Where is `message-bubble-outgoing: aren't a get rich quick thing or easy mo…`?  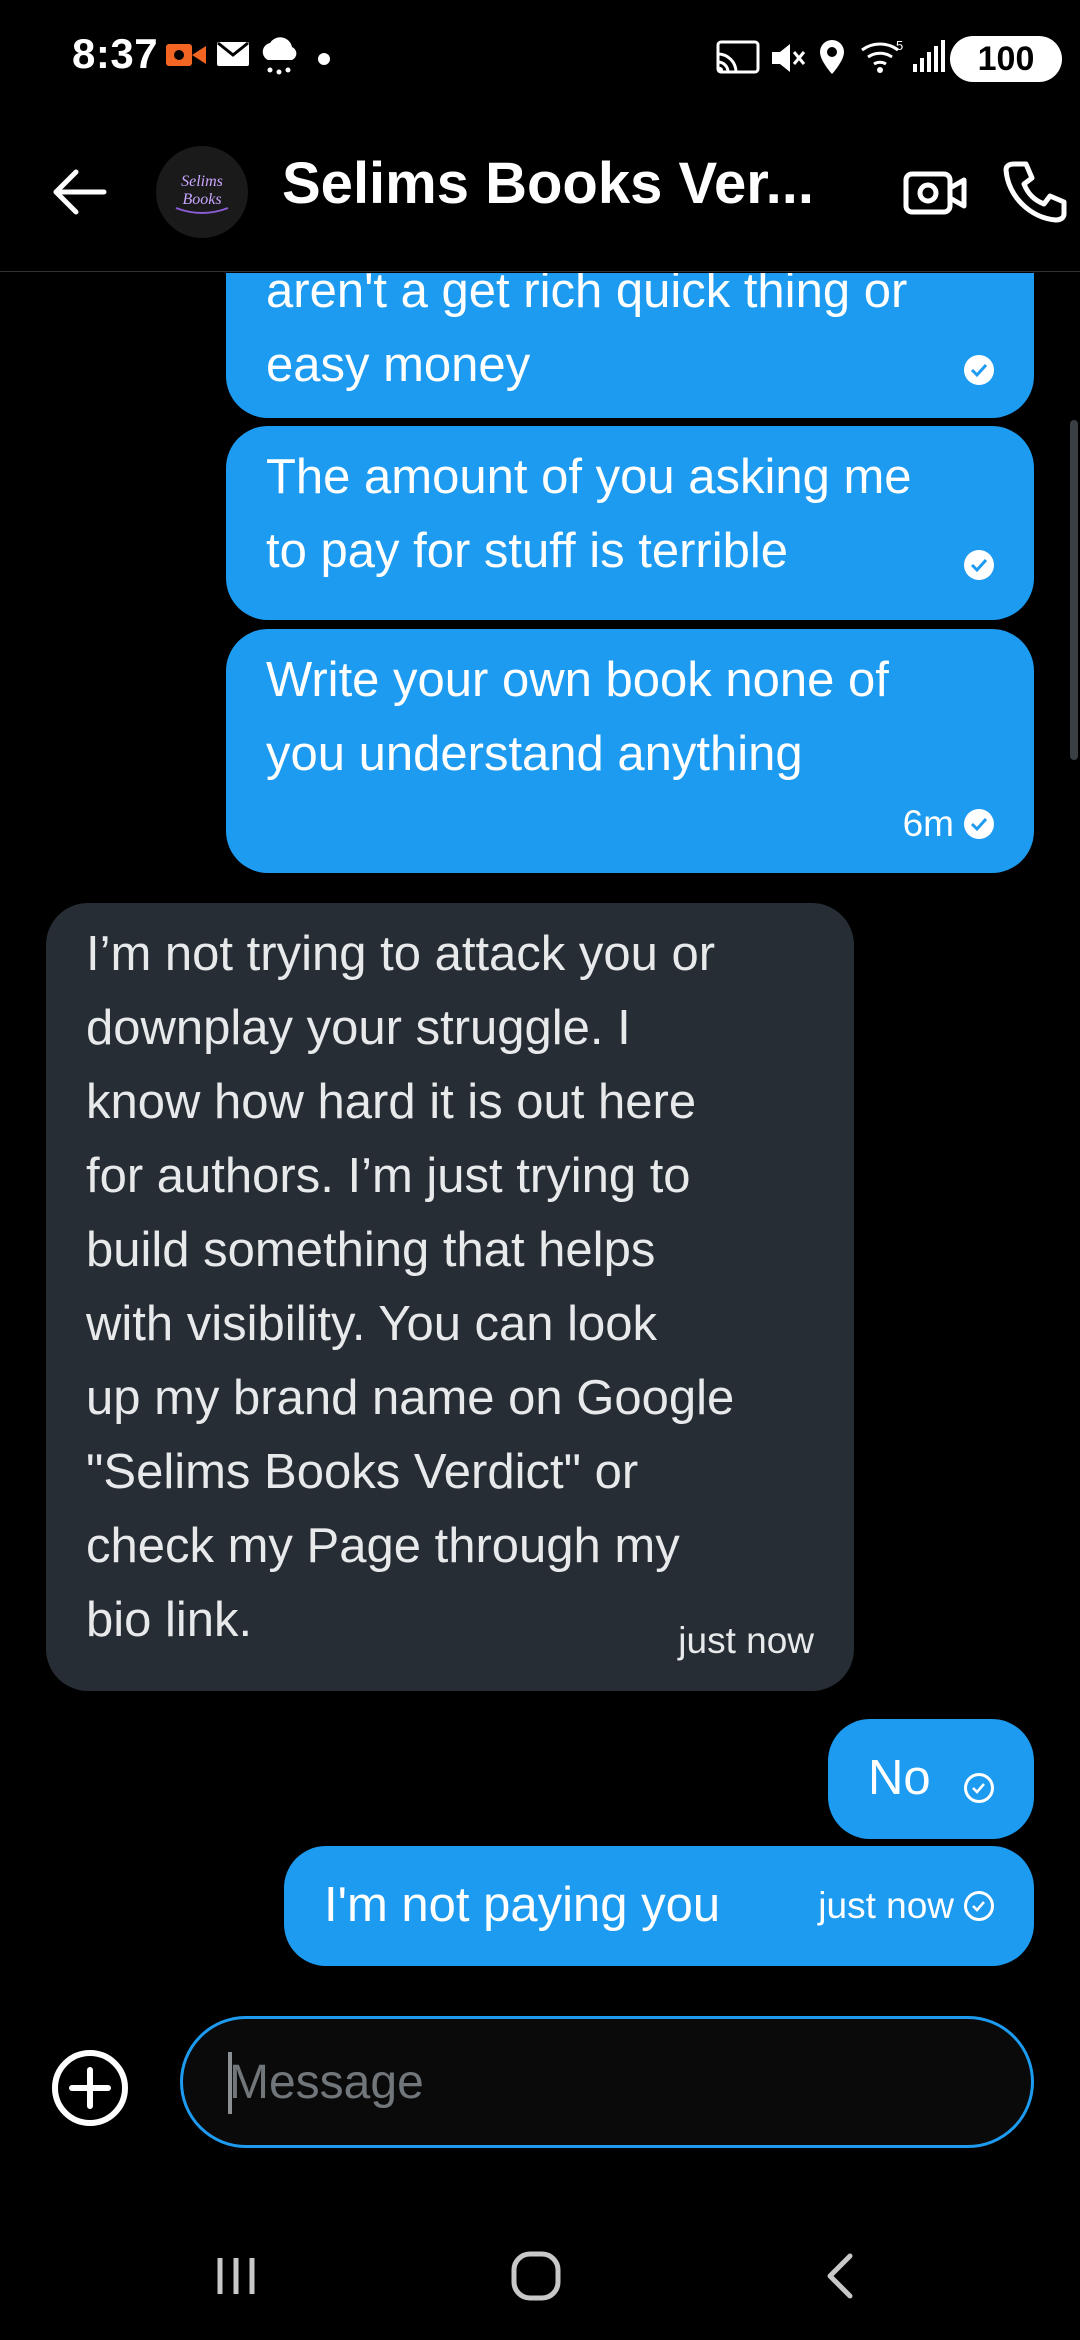
message-bubble-outgoing: aren't a get rich quick thing or easy mo… is located at coordinates (630, 345).